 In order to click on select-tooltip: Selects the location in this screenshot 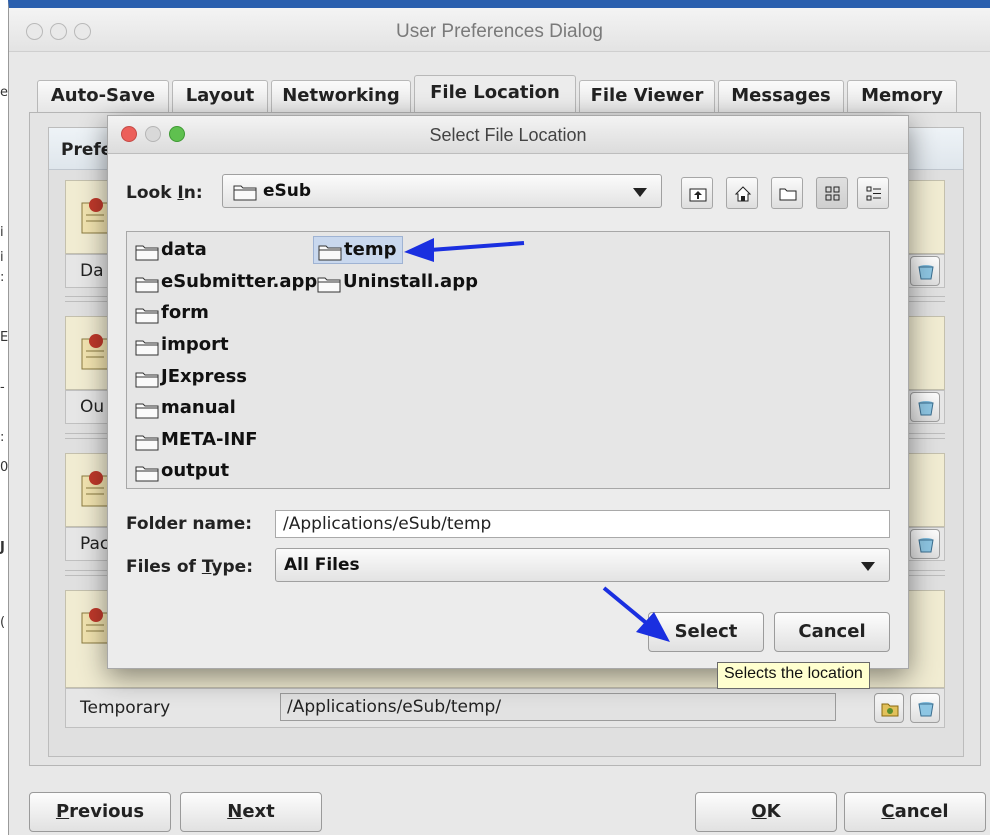, I will do `click(793, 675)`.